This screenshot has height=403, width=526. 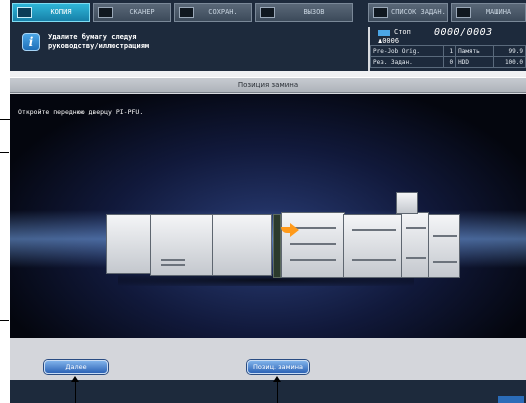 What do you see at coordinates (4, 320) in the screenshot?
I see `callout-tick-bottom` at bounding box center [4, 320].